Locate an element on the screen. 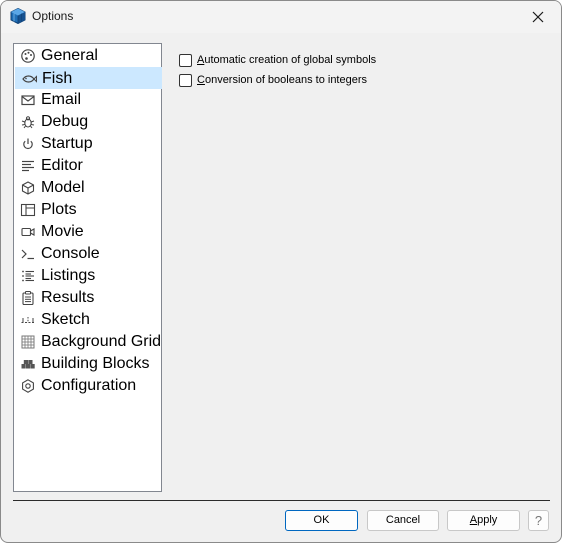  sidebar-item-label: Background Grid is located at coordinates (101, 341).